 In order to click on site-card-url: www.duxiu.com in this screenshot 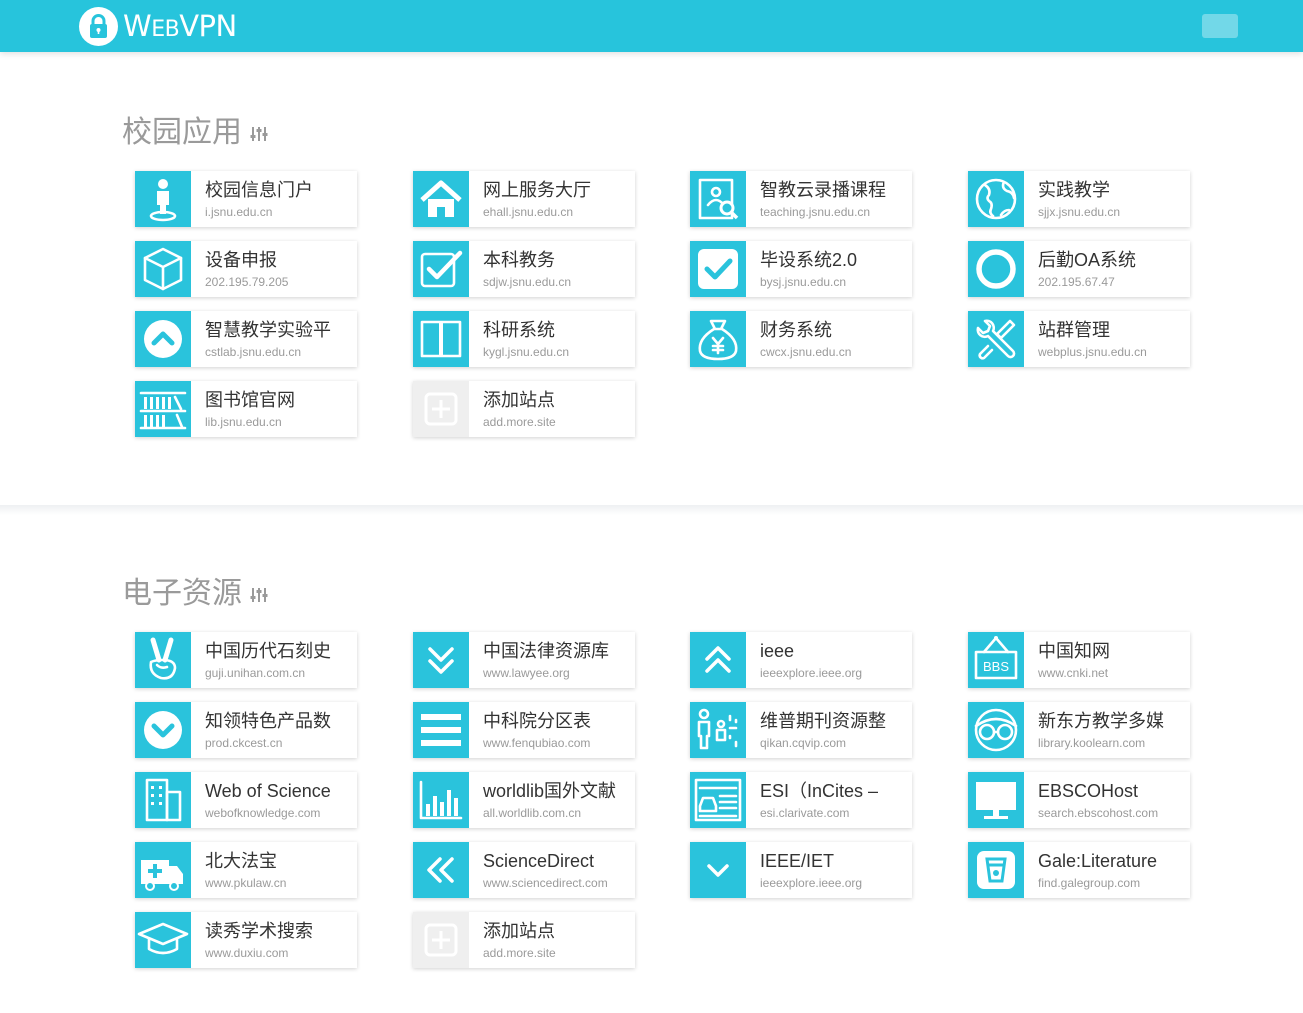, I will do `click(247, 953)`.